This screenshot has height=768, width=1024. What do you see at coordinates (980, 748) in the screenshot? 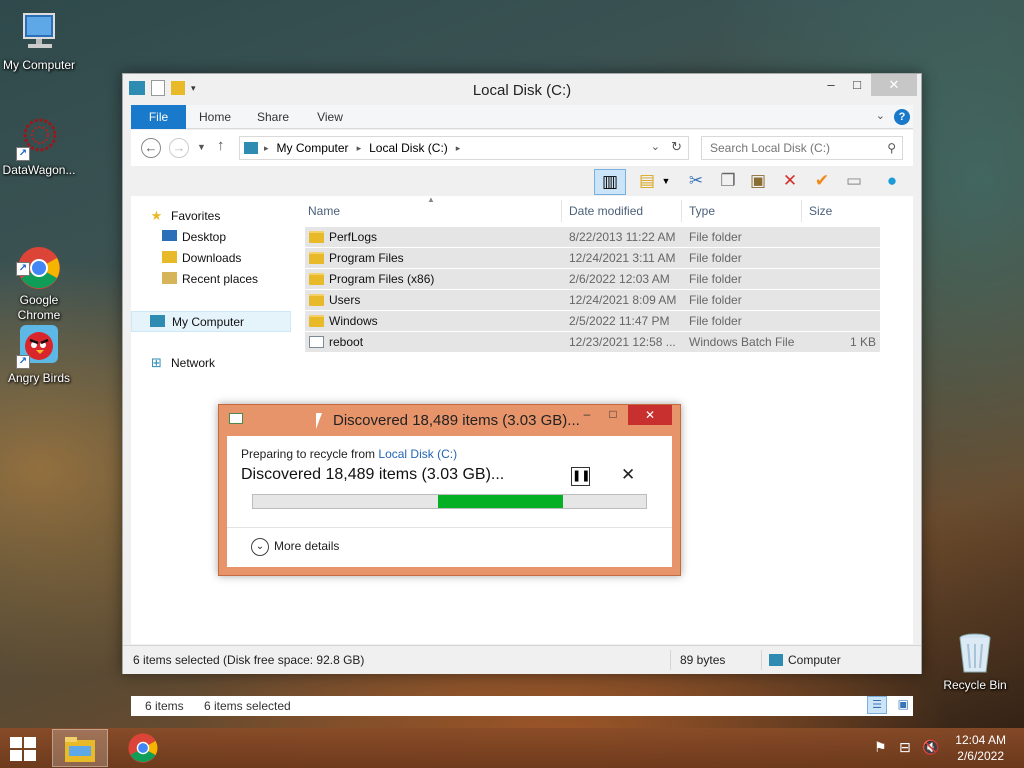
I see `system-clock: 12:04 AM 2/6/2022` at bounding box center [980, 748].